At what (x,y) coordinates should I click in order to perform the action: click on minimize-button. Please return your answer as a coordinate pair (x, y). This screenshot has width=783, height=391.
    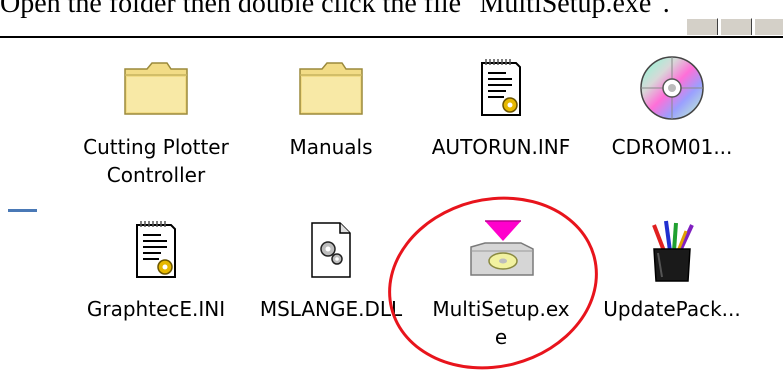
    Looking at the image, I should click on (702, 26).